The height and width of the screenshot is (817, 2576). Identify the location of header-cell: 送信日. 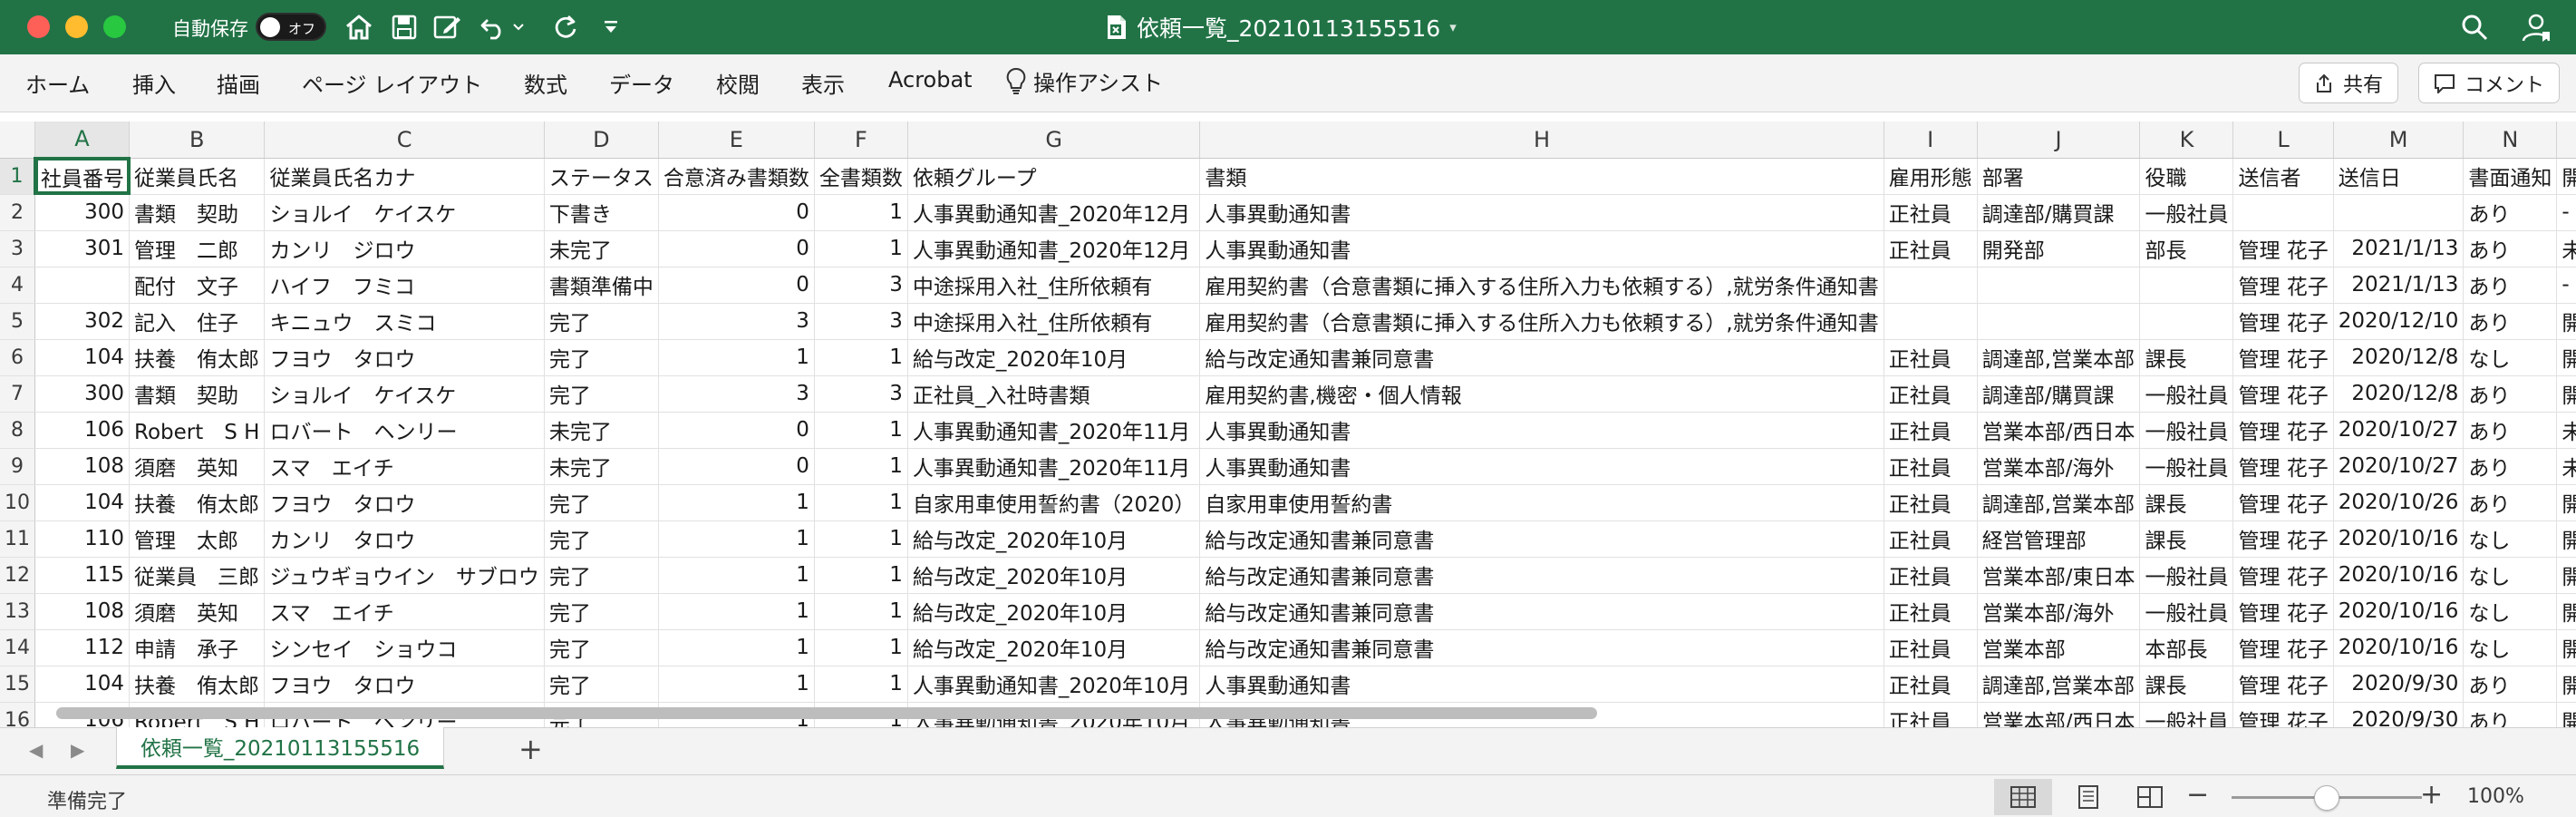
(2399, 176).